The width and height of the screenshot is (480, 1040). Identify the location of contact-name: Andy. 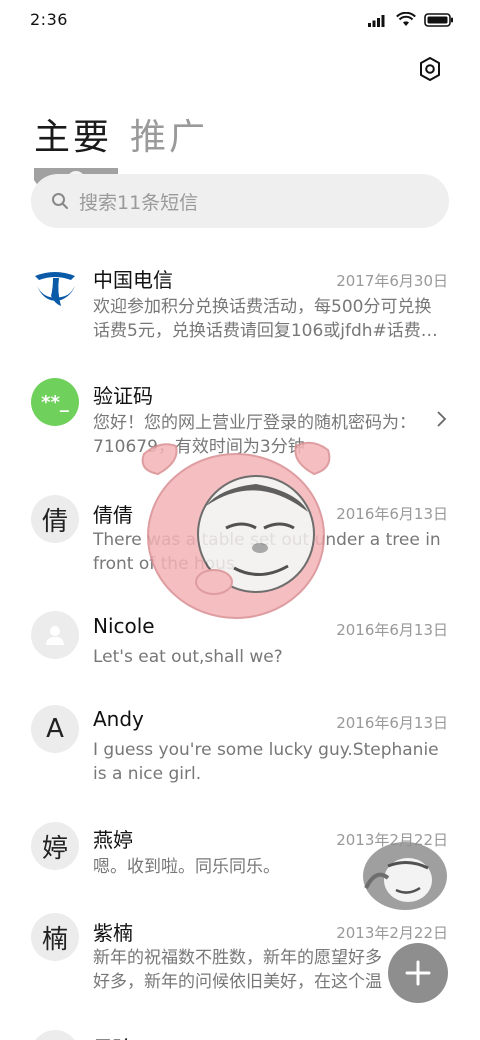
(118, 719).